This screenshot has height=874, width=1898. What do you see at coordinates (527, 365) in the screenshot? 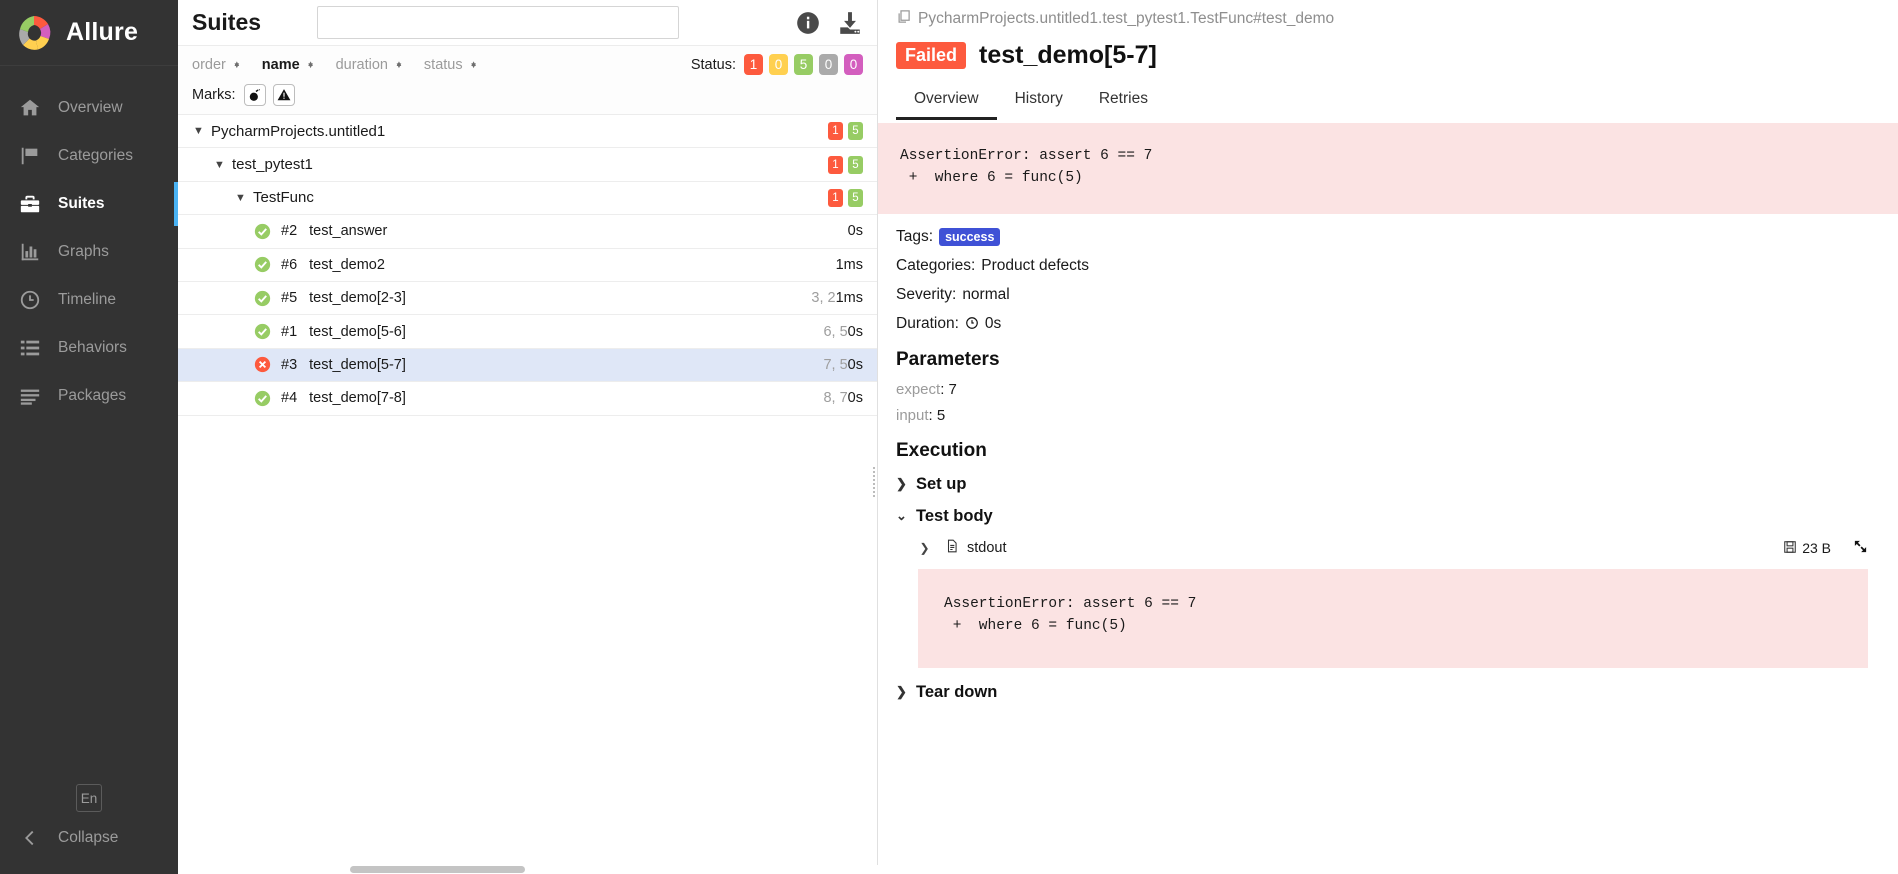
I see `tree-test-row-selected: #3 test_demo[5-7] 7, 50s` at bounding box center [527, 365].